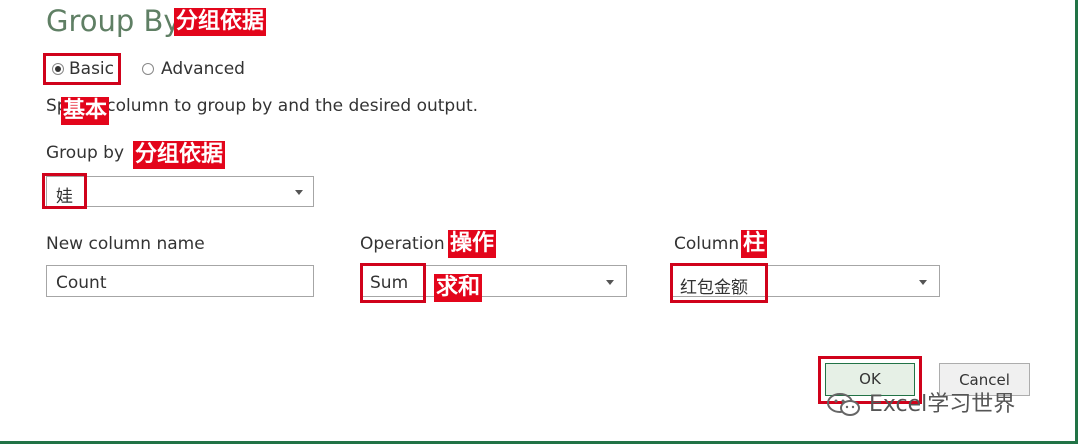  Describe the element at coordinates (843, 404) in the screenshot. I see `wechat-icon` at that location.